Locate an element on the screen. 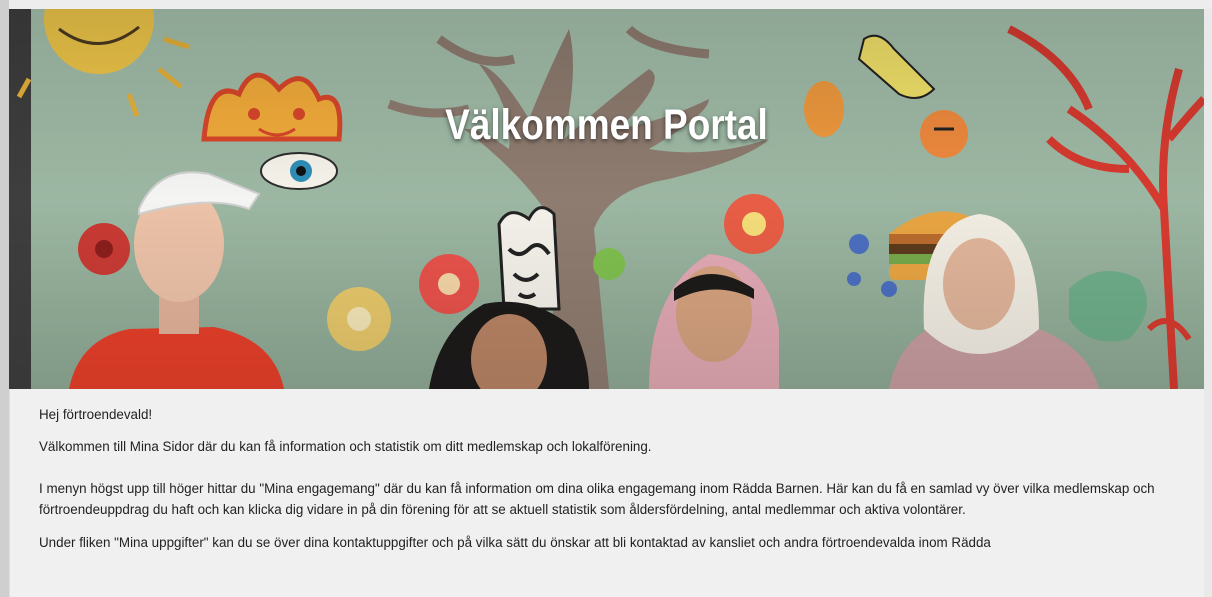 The image size is (1212, 597). page-title: Välkommen Portal is located at coordinates (606, 125).